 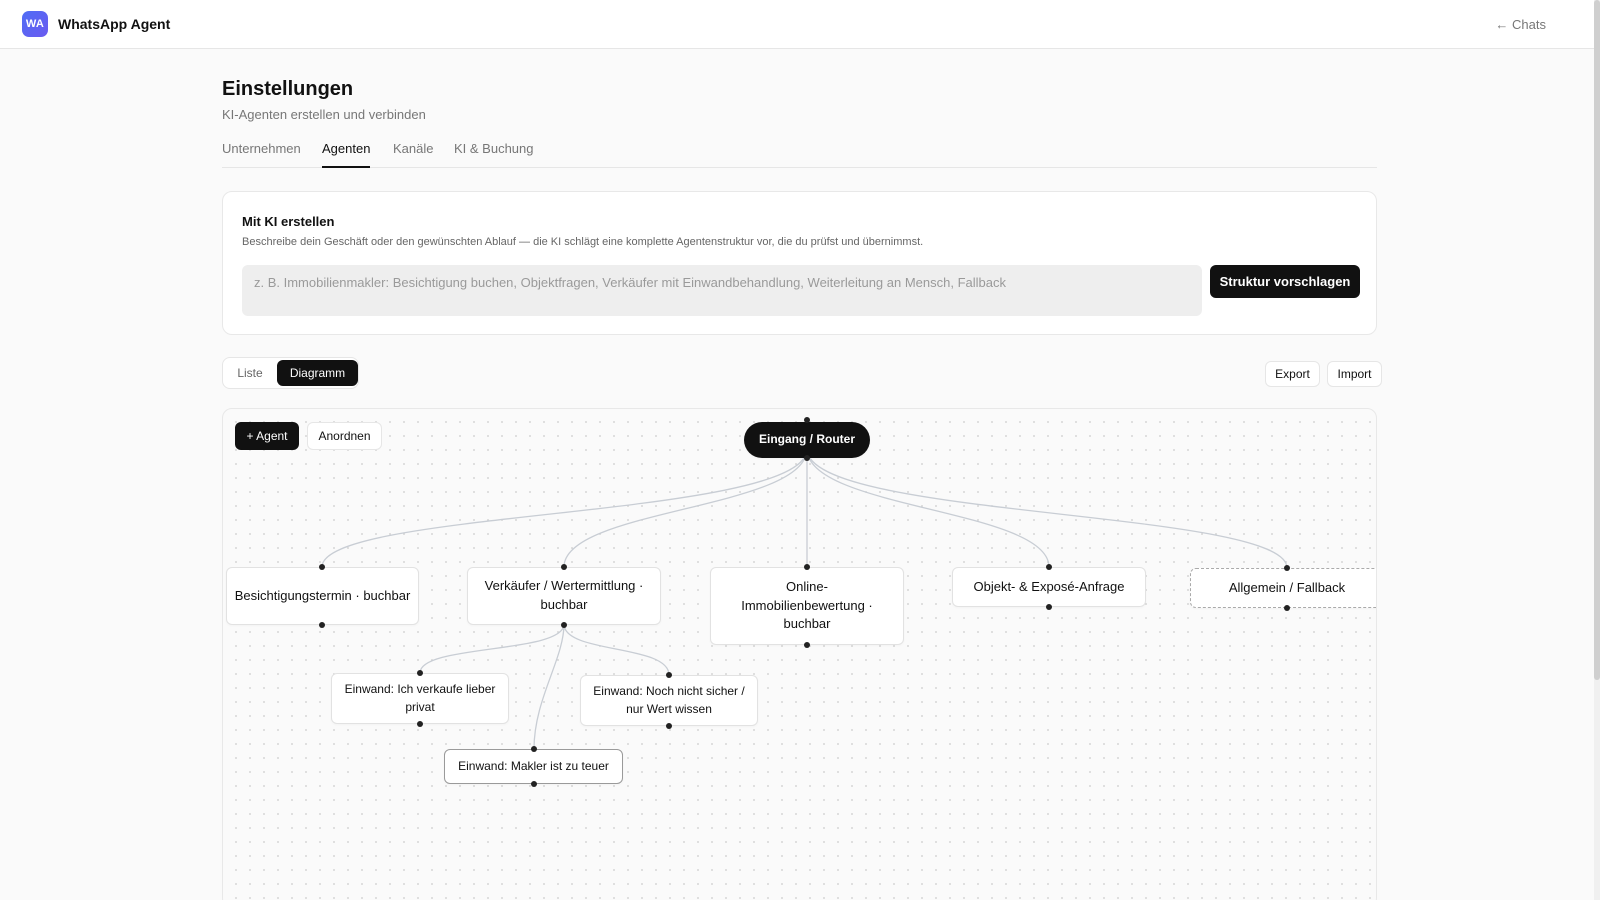 What do you see at coordinates (344, 436) in the screenshot?
I see `arrange-button: Anordnen` at bounding box center [344, 436].